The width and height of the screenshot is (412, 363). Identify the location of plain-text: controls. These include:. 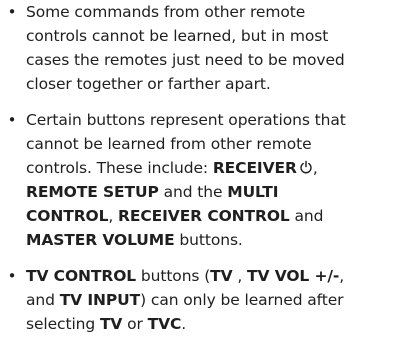
(119, 168).